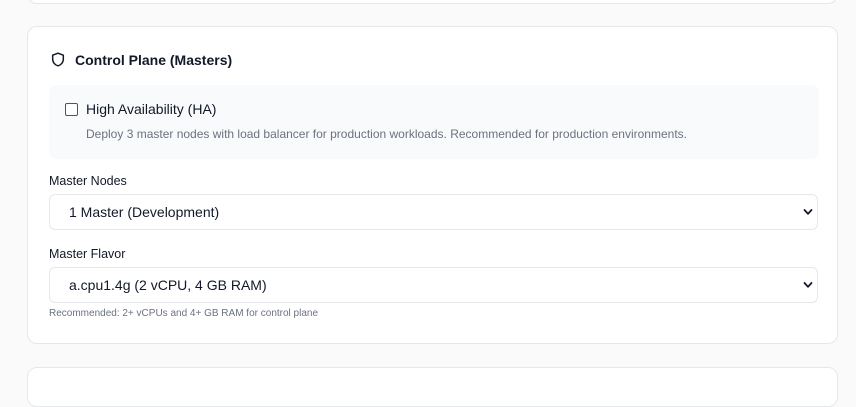  I want to click on section-title: Control Plane (Masters), so click(154, 59).